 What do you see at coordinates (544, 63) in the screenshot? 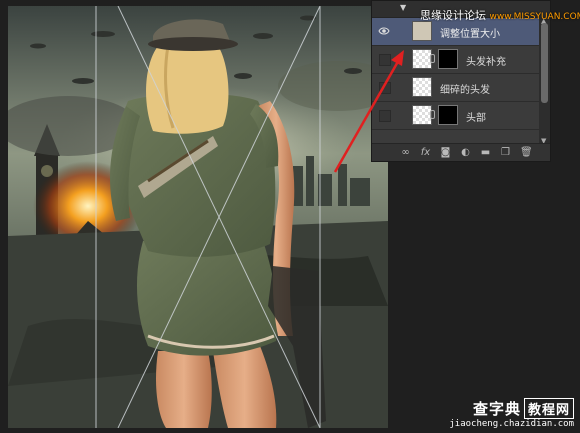
I see `scrollbar-thumb` at bounding box center [544, 63].